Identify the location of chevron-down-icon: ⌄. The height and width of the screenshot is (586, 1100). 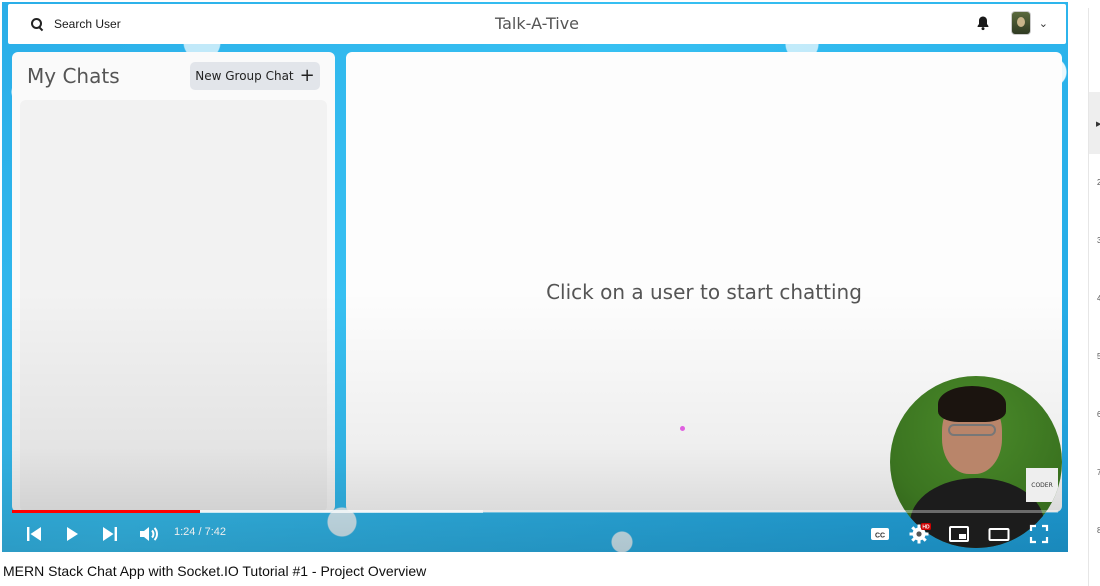
(1043, 23).